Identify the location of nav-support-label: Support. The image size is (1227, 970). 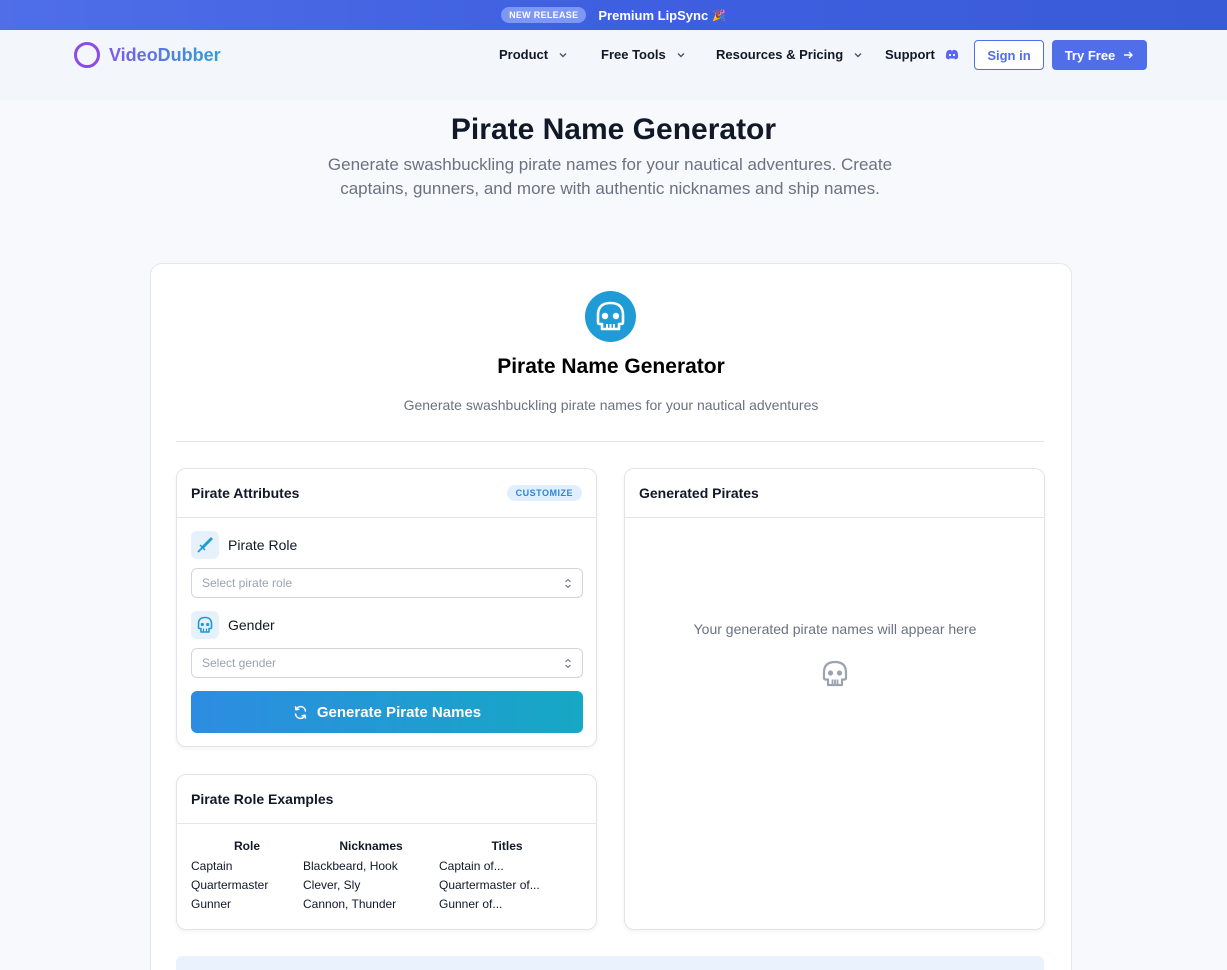
(910, 54).